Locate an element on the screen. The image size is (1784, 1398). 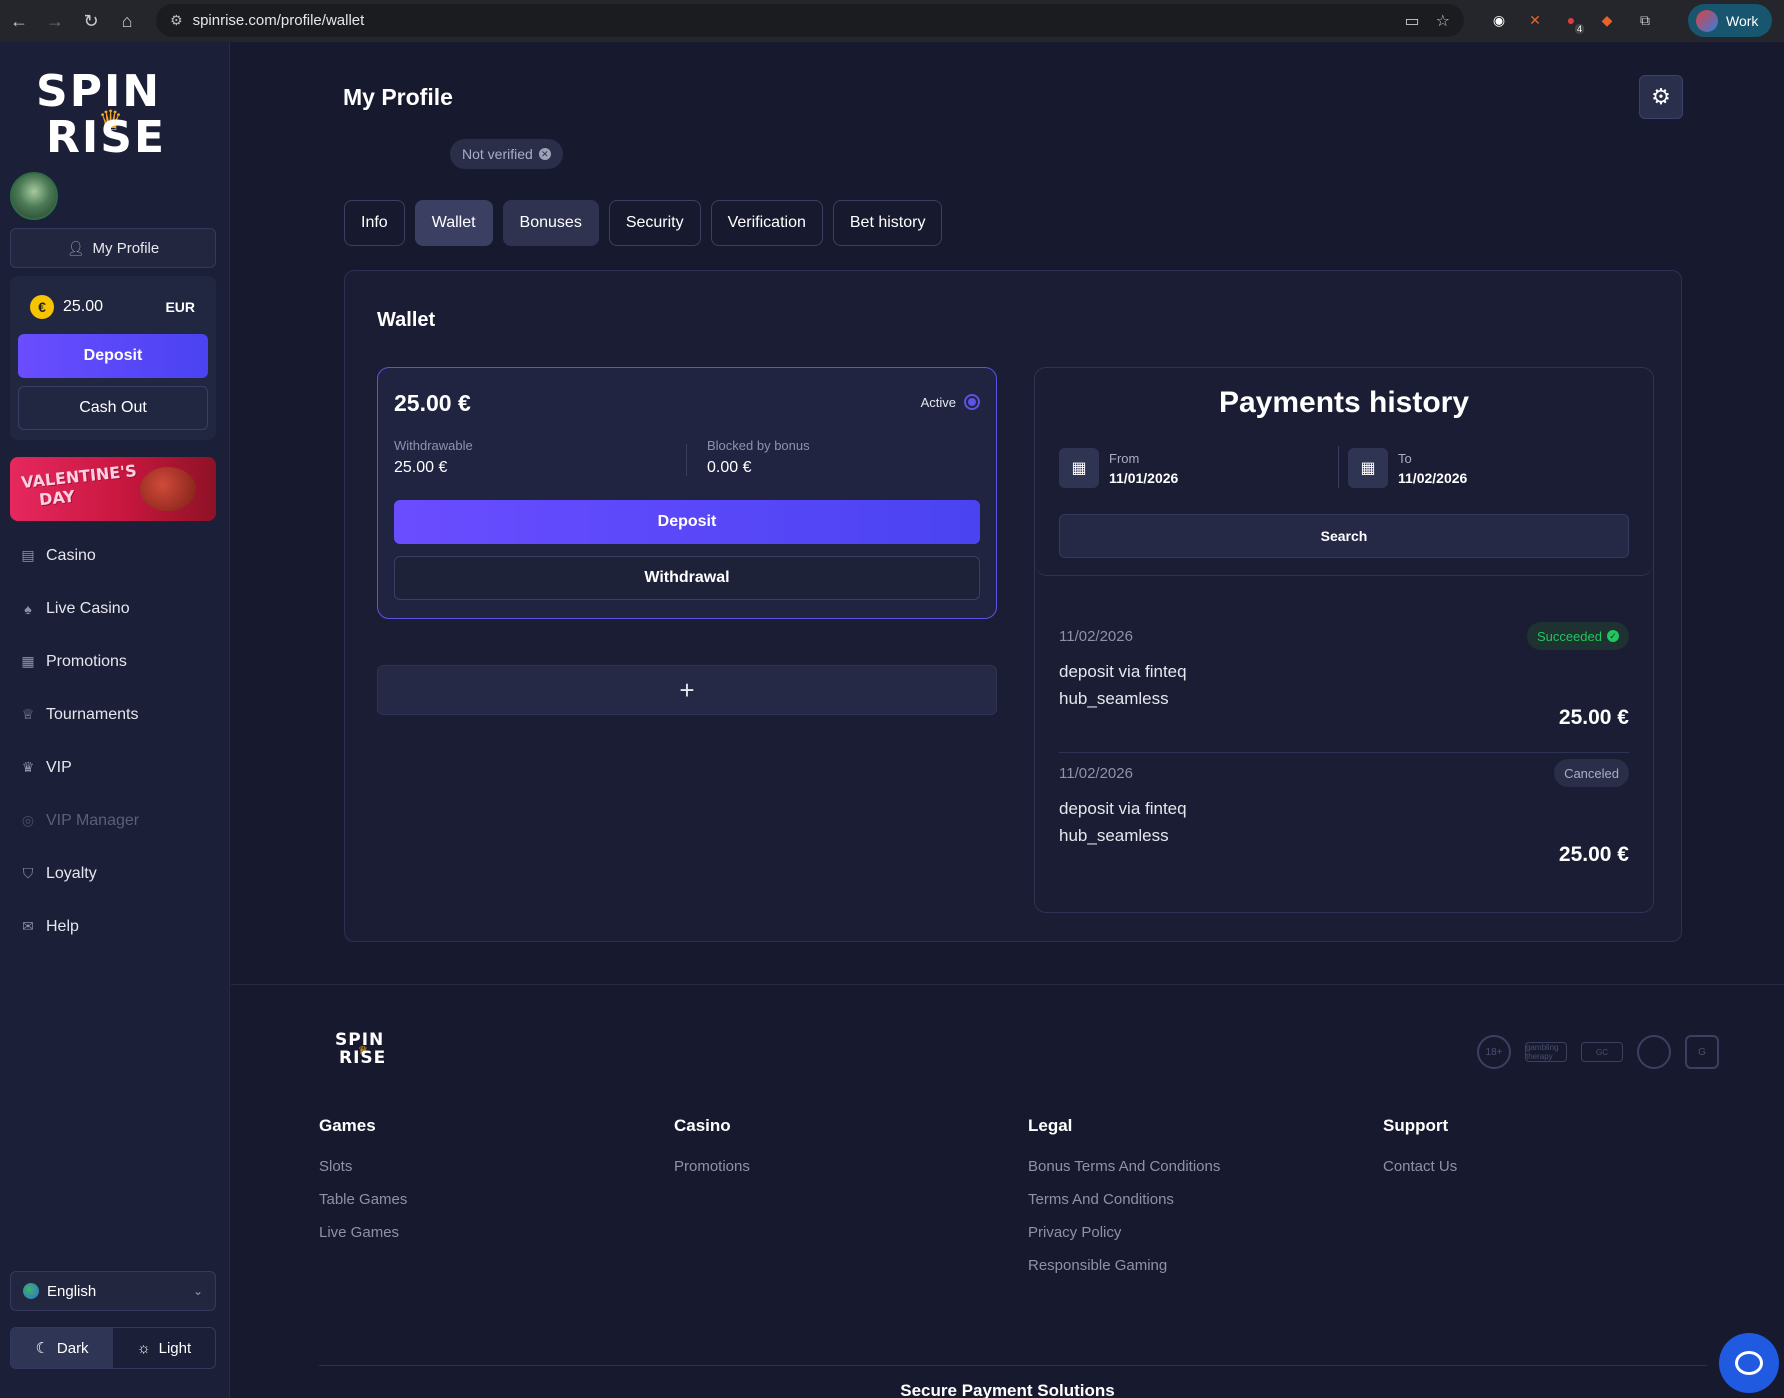
verification-status-label: Not verified is located at coordinates (497, 154).